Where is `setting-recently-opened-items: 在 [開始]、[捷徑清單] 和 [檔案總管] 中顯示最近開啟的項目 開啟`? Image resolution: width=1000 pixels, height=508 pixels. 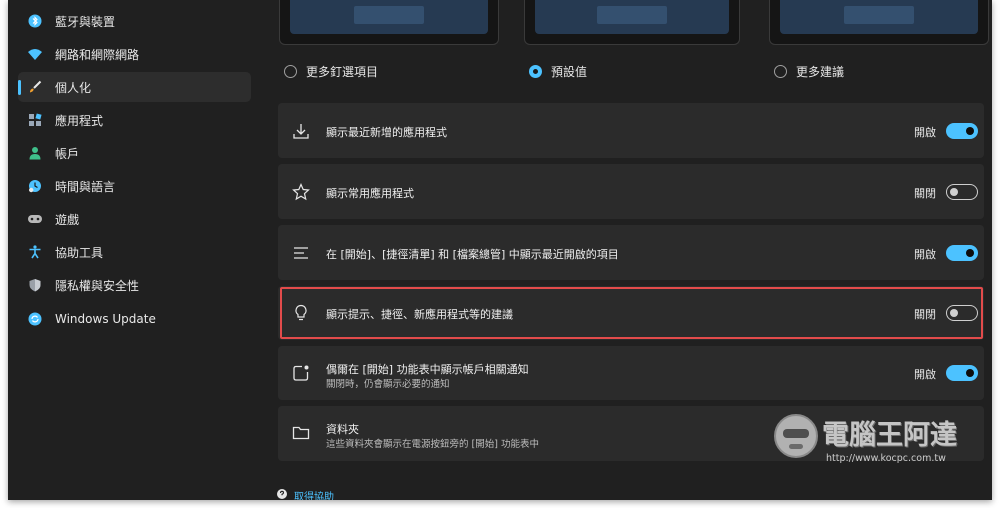
setting-recently-opened-items: 在 [開始]、[捷徑清單] 和 [檔案總管] 中顯示最近開啟的項目 開啟 is located at coordinates (631, 252).